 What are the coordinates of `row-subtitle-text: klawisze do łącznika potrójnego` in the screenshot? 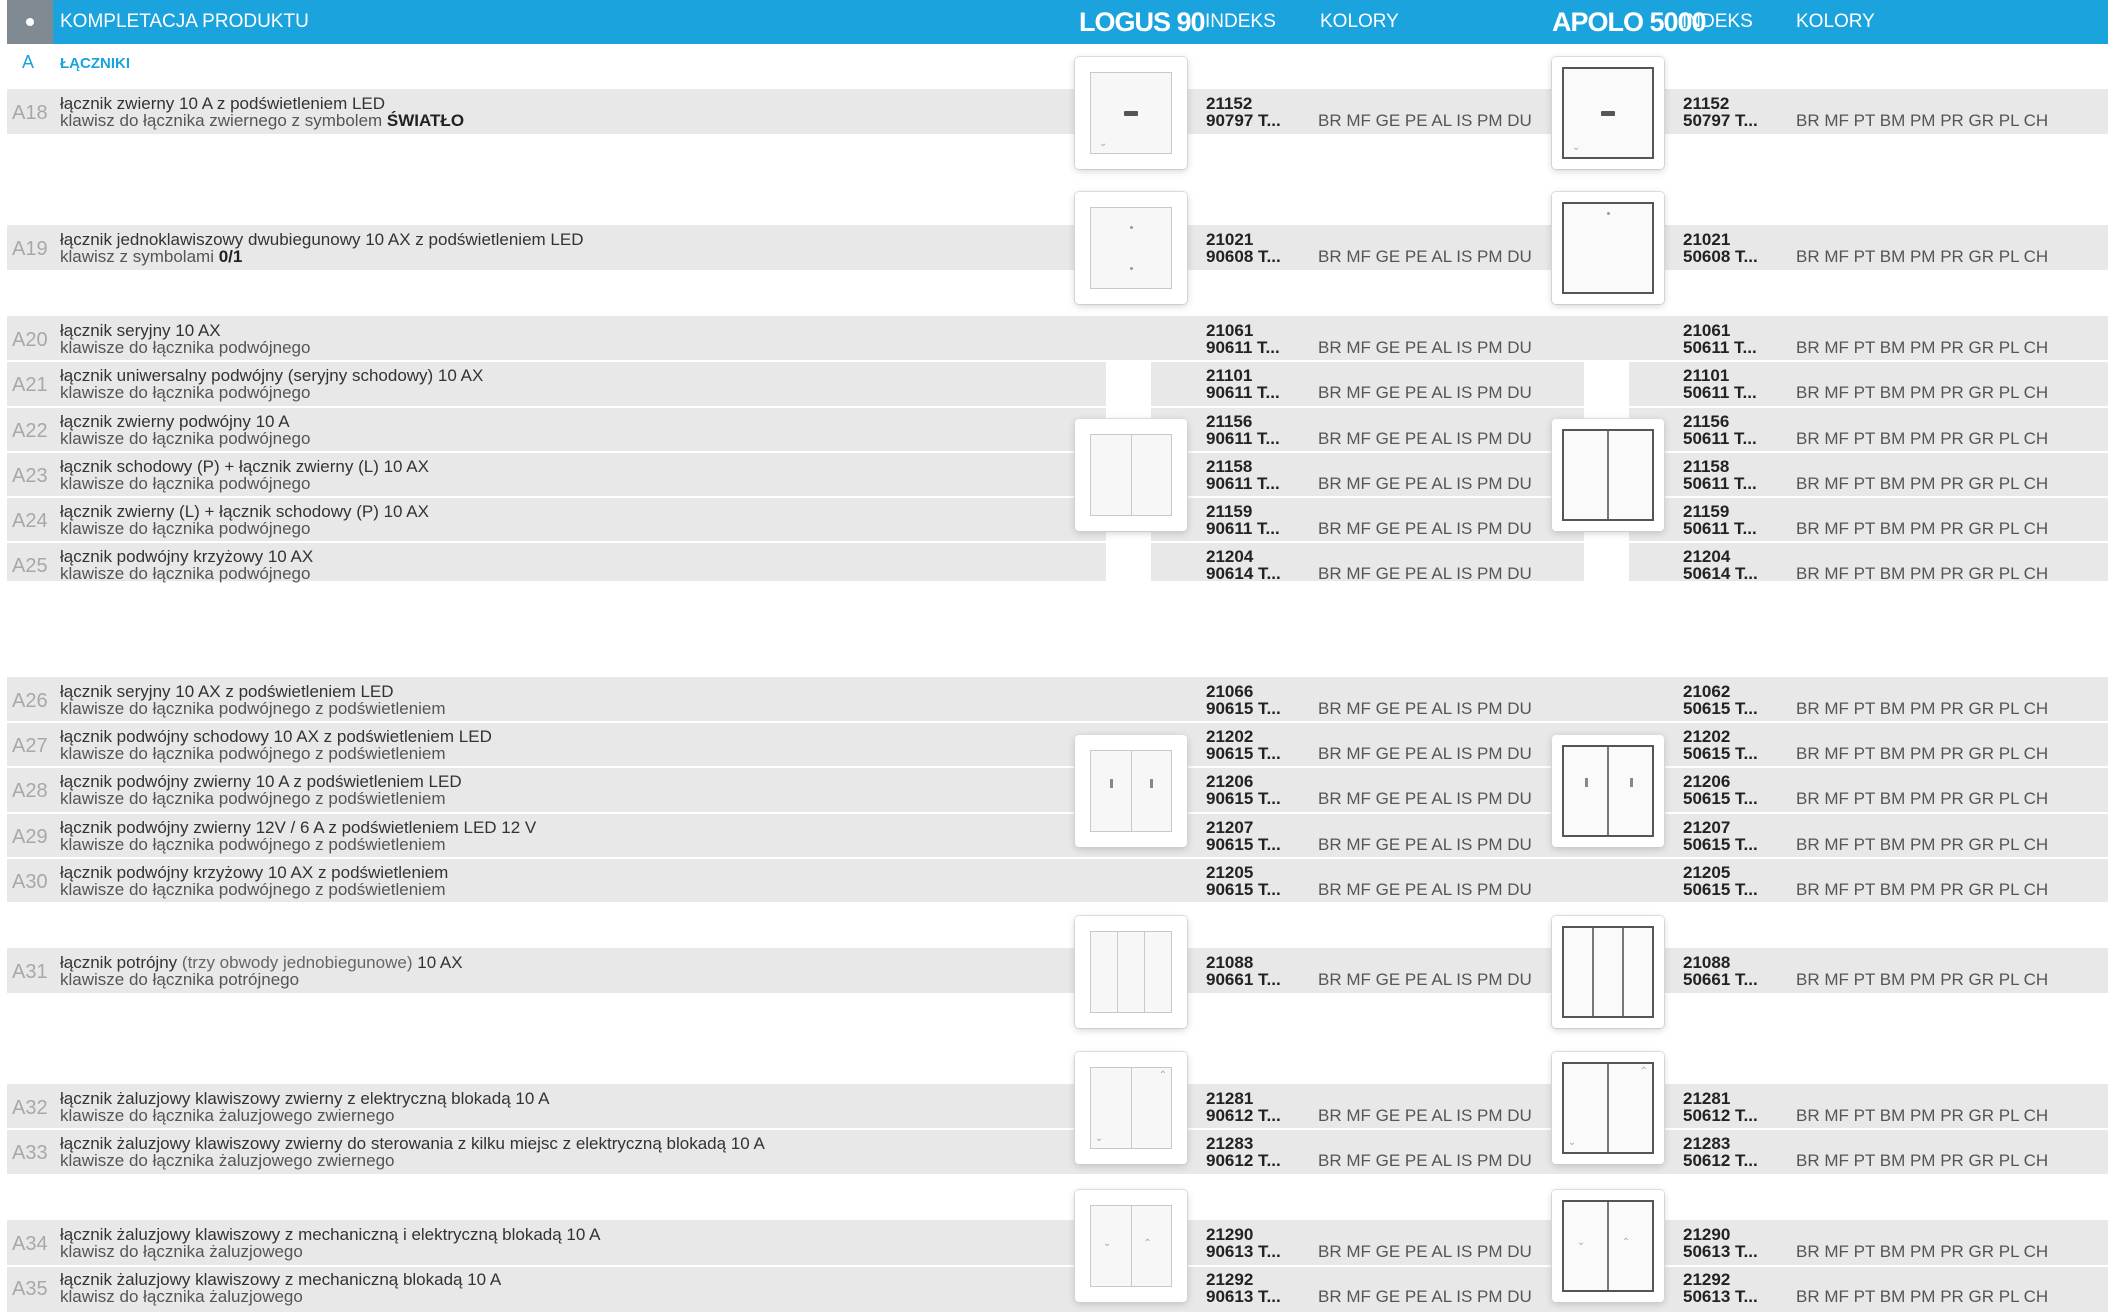 It's located at (180, 979).